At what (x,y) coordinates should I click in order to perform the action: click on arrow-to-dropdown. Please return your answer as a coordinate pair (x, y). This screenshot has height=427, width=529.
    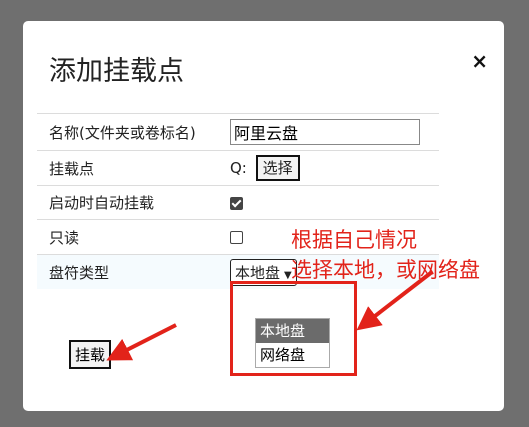
    Looking at the image, I should click on (395, 300).